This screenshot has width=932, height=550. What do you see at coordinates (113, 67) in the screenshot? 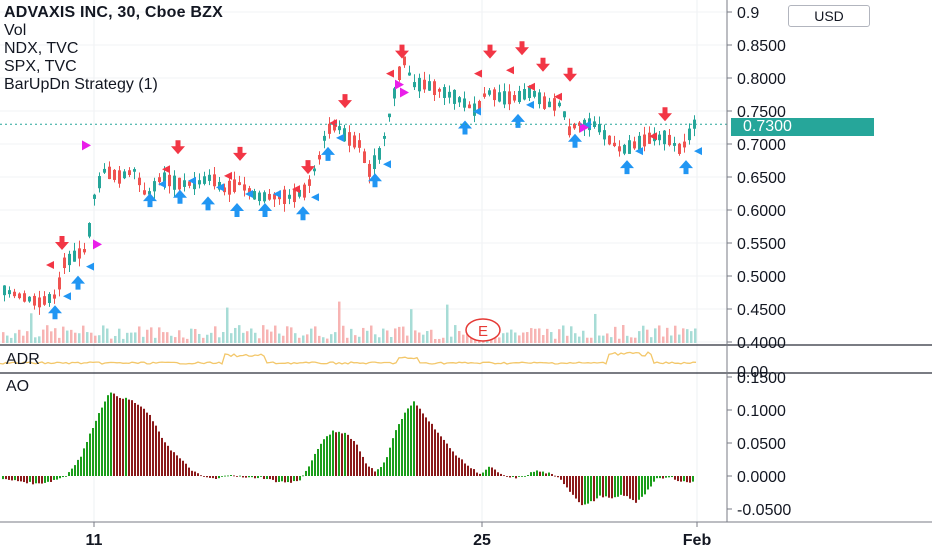
I see `legend-spx: SPX, TVC` at bounding box center [113, 67].